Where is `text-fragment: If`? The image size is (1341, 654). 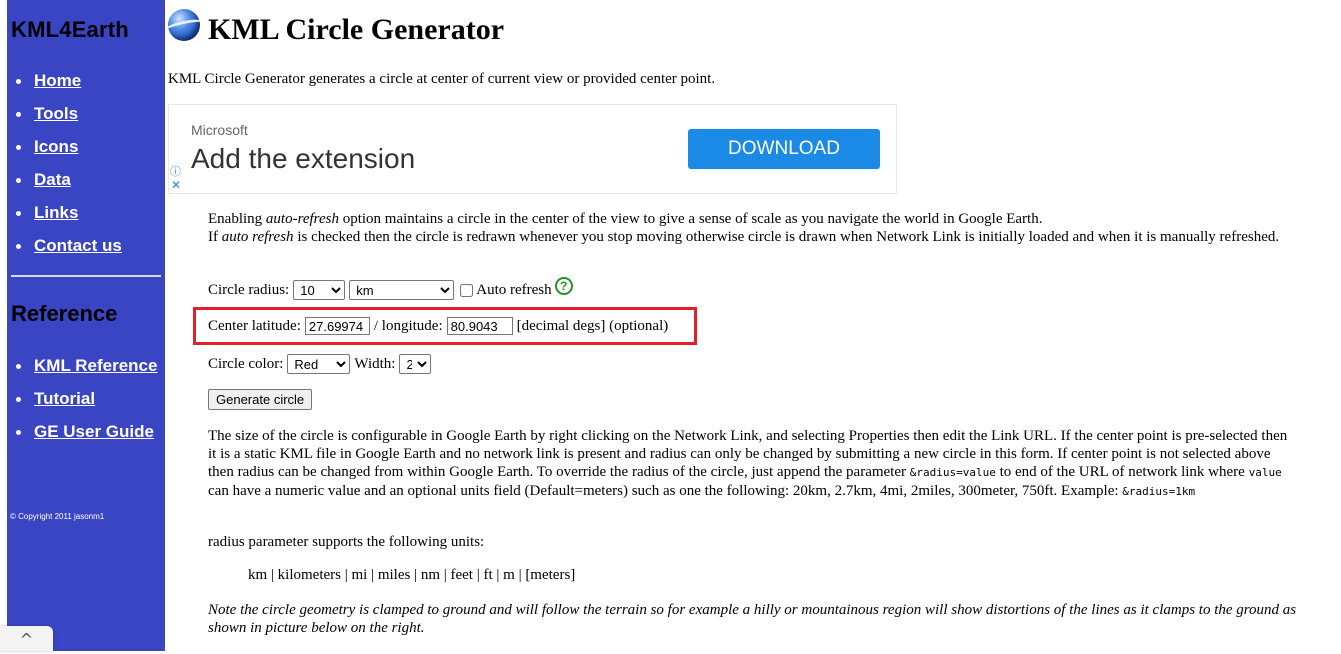
text-fragment: If is located at coordinates (215, 237).